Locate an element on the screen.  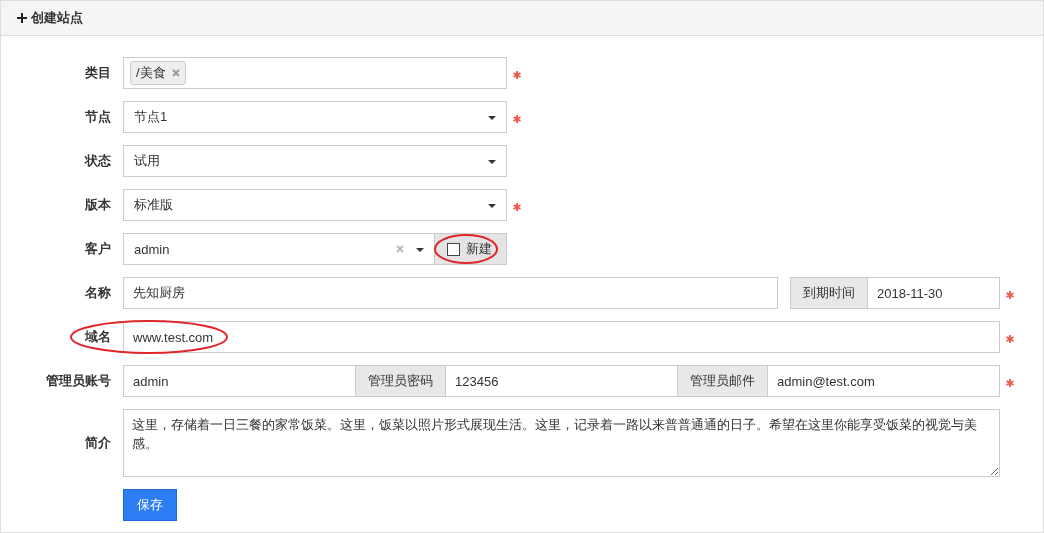
field-label: 节点 is located at coordinates (98, 117).